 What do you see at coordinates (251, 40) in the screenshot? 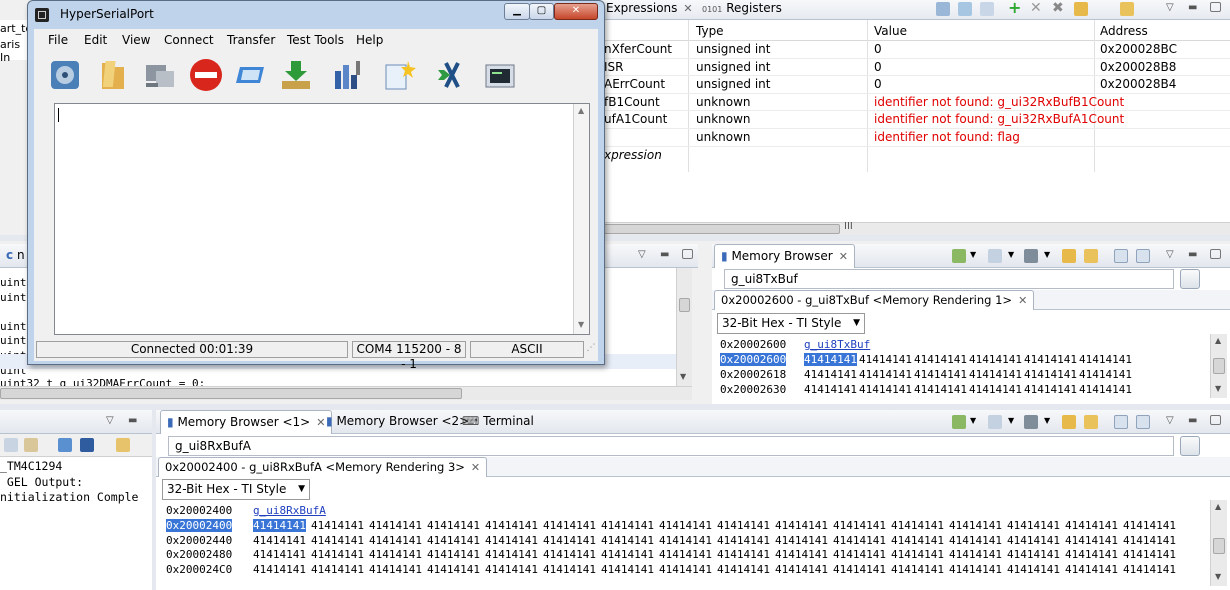
I see `menu-transfer: Transfer` at bounding box center [251, 40].